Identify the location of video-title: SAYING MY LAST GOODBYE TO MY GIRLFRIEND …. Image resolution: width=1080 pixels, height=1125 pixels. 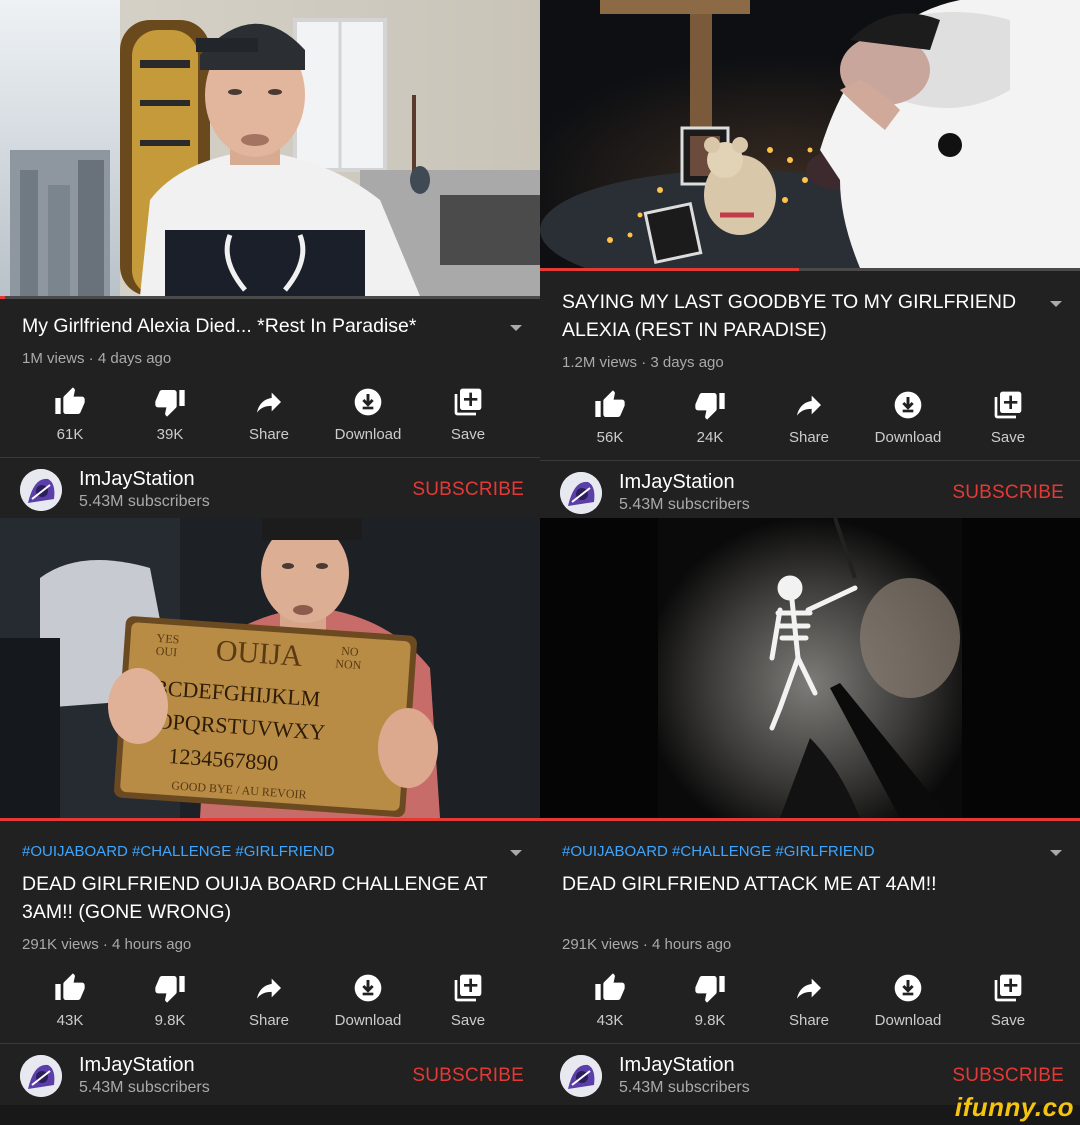
(789, 316).